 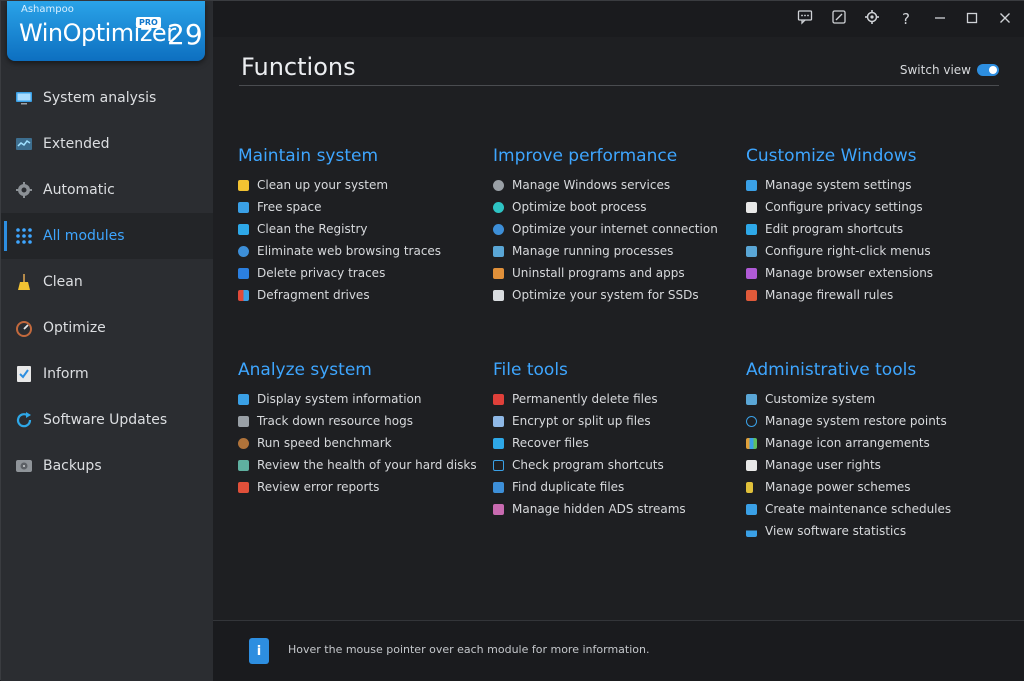 What do you see at coordinates (107, 328) in the screenshot?
I see `sidebar-item-optimize: Optimize` at bounding box center [107, 328].